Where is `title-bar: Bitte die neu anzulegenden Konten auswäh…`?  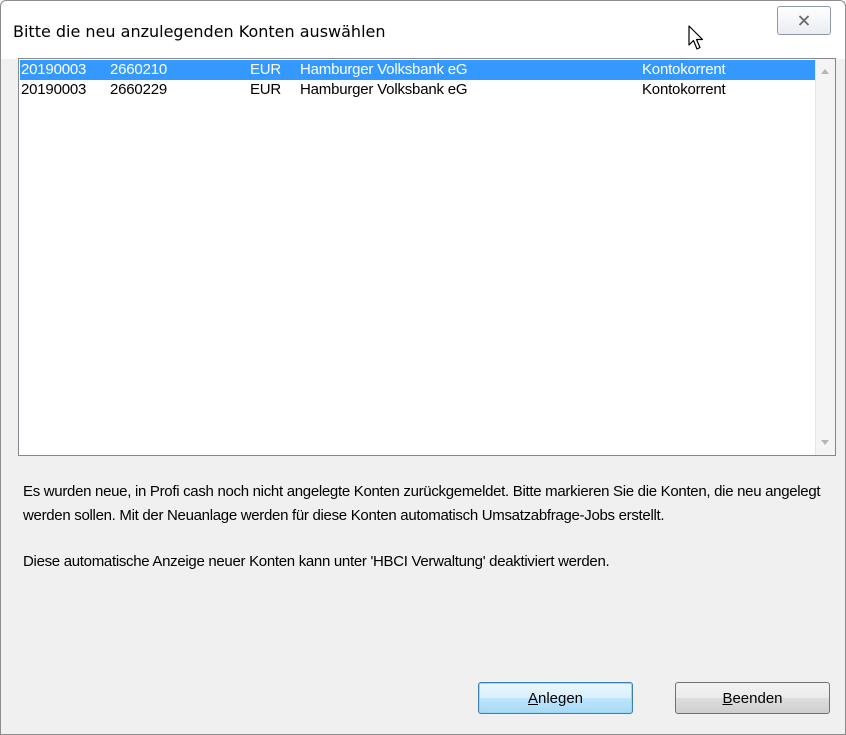
title-bar: Bitte die neu anzulegenden Konten auswäh… is located at coordinates (423, 30).